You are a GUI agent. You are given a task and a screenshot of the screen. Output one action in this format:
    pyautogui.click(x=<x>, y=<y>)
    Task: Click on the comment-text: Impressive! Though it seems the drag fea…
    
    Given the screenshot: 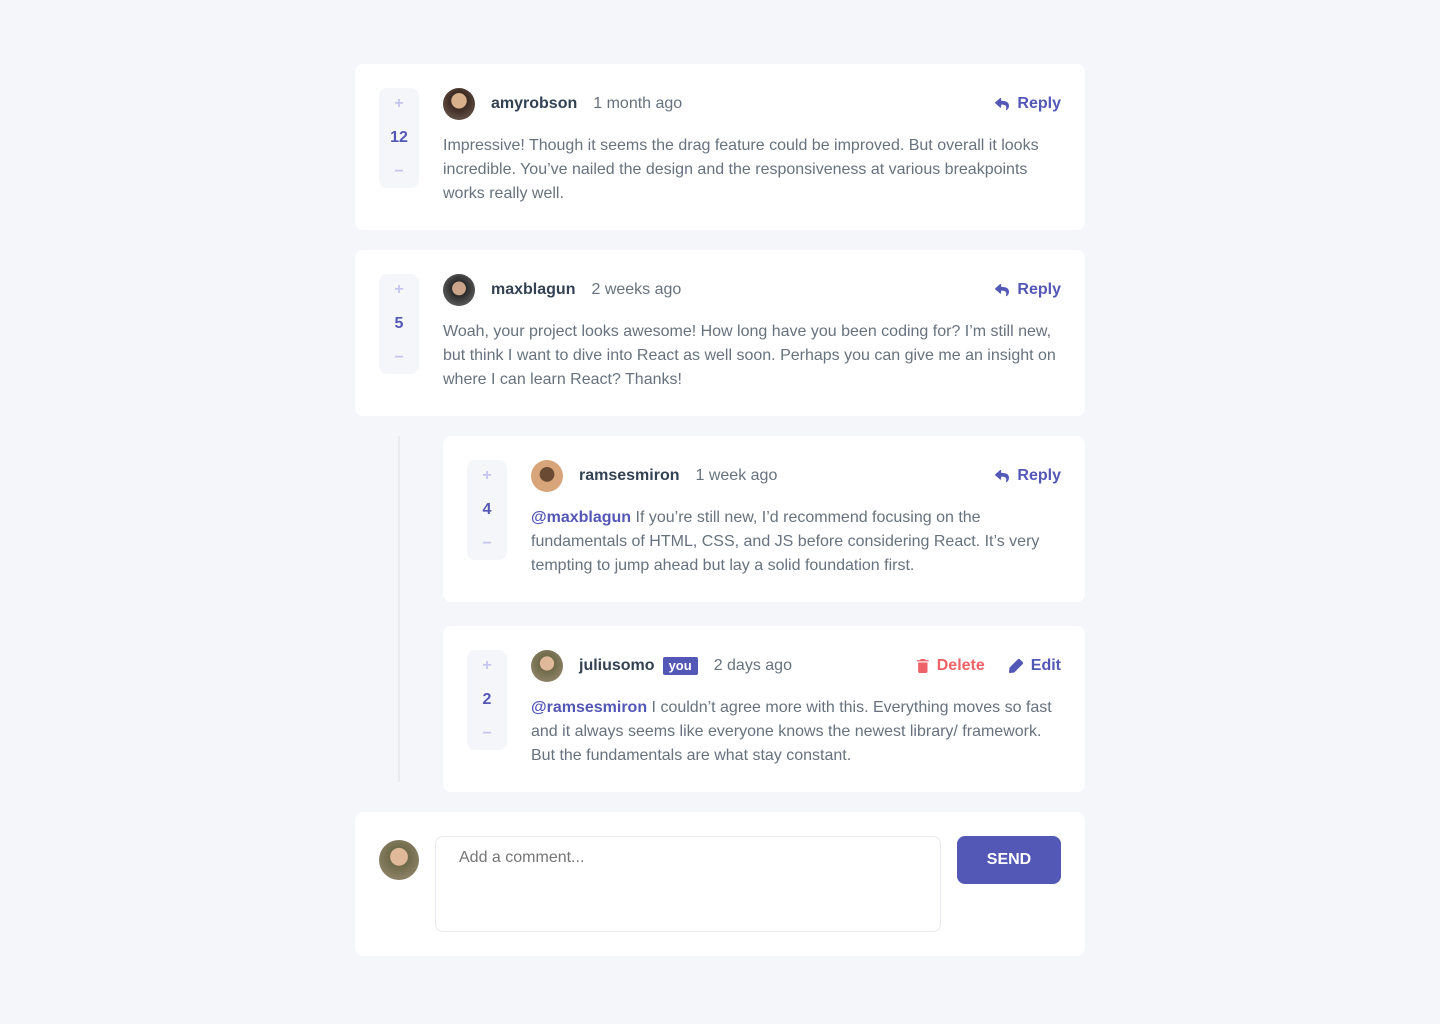 What is the action you would take?
    pyautogui.click(x=741, y=169)
    